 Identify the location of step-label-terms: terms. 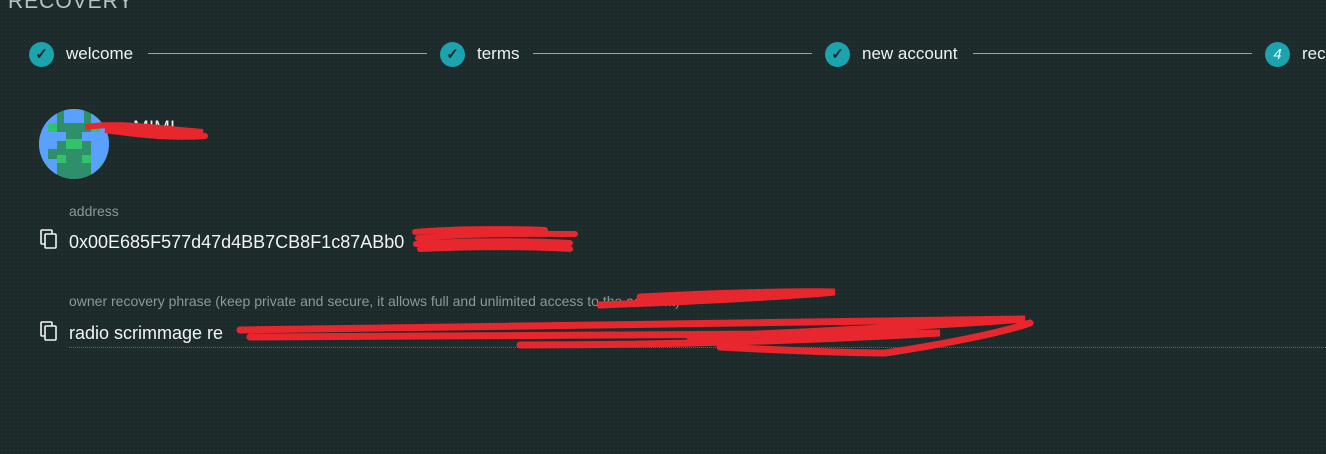
(498, 53).